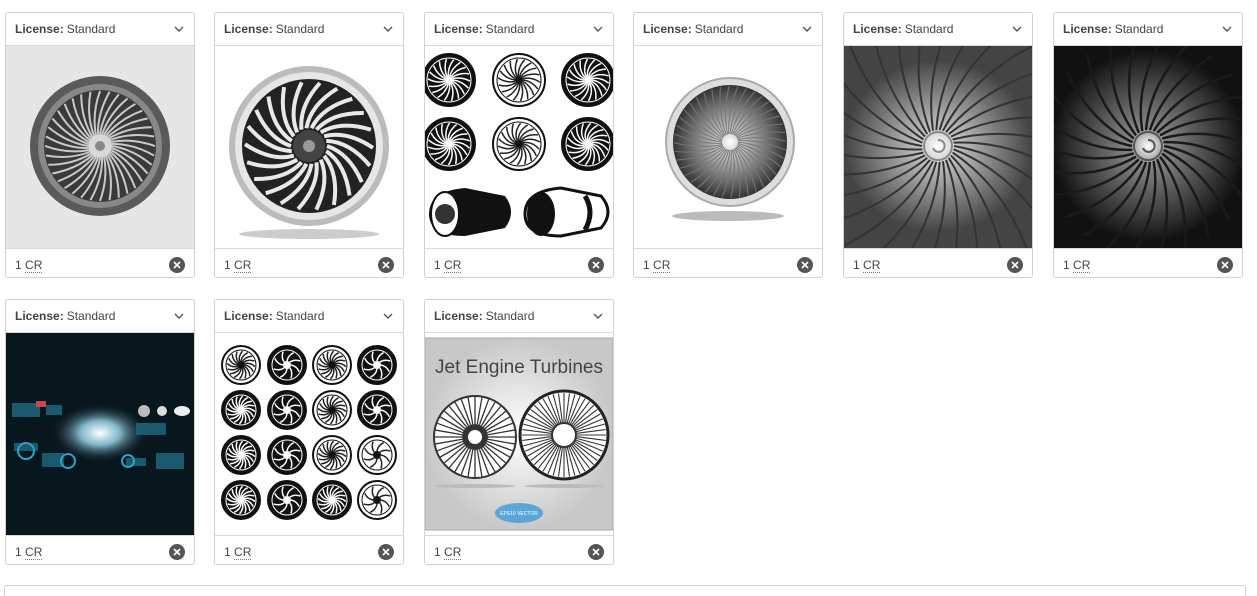 This screenshot has width=1257, height=596. I want to click on poster-title: Jet Engine Turbines, so click(519, 367).